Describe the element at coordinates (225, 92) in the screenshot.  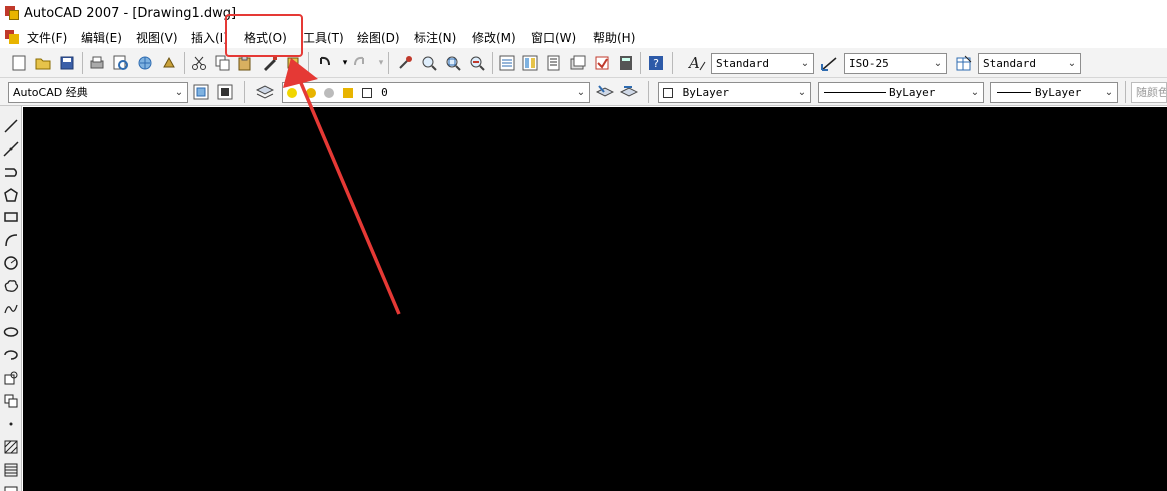
I see `save-workspace-icon` at that location.